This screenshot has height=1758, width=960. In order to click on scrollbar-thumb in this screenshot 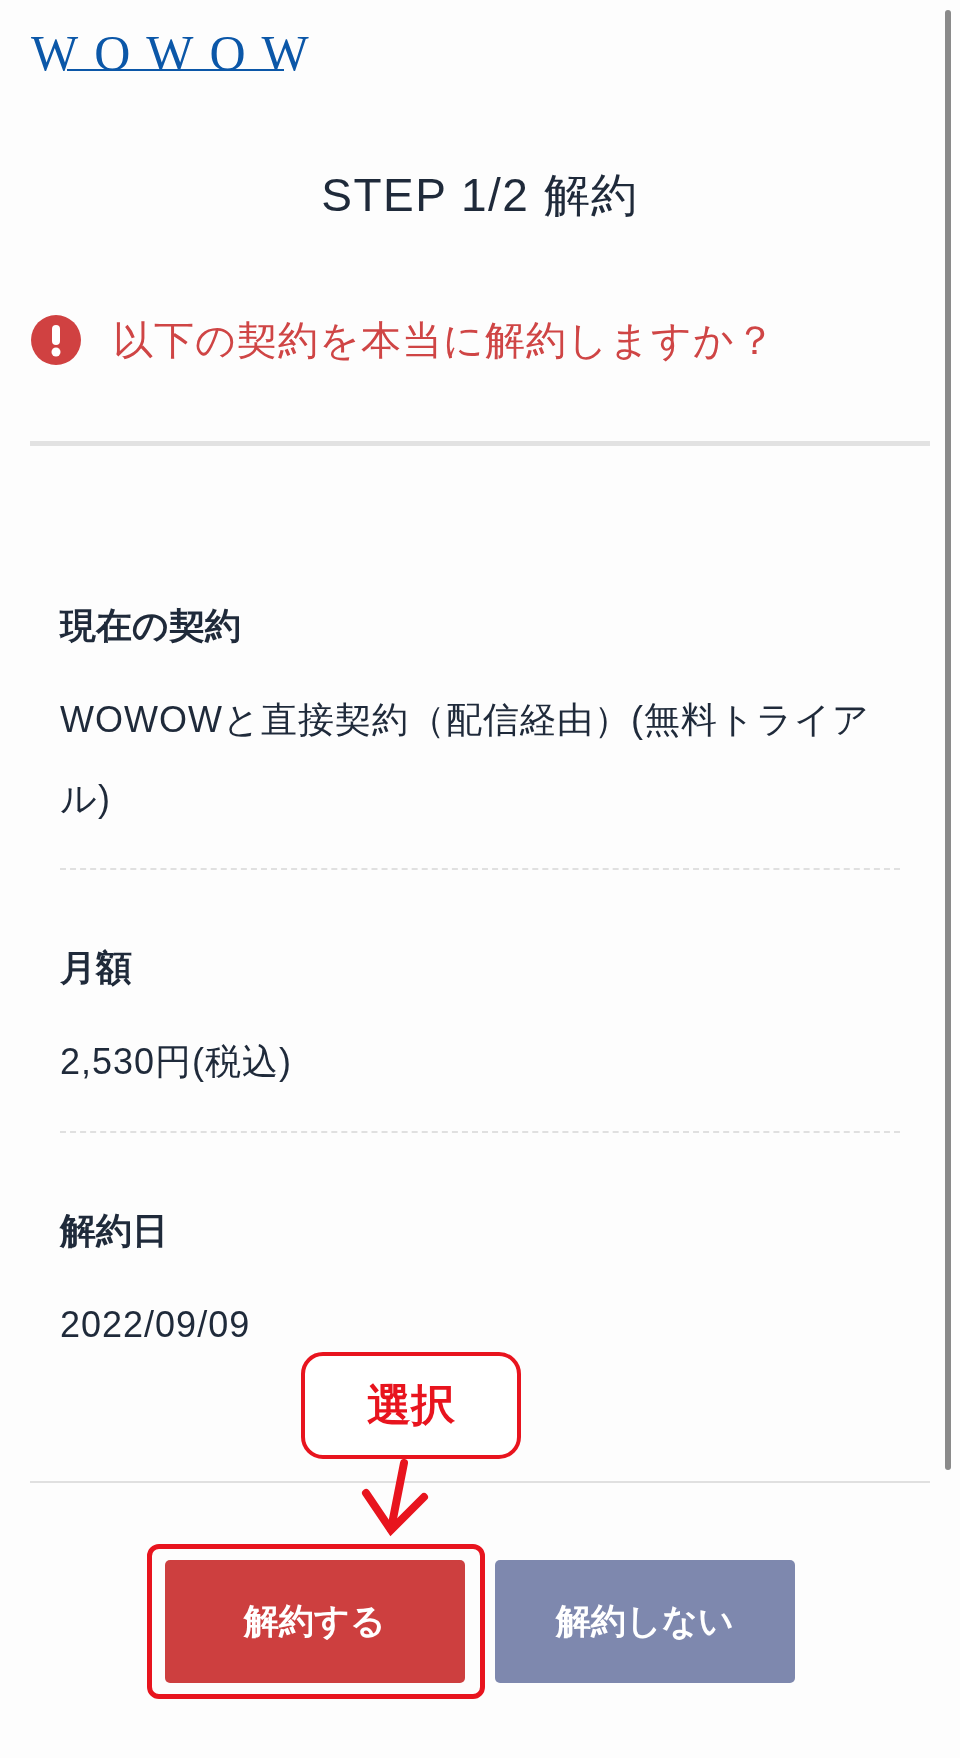, I will do `click(948, 740)`.